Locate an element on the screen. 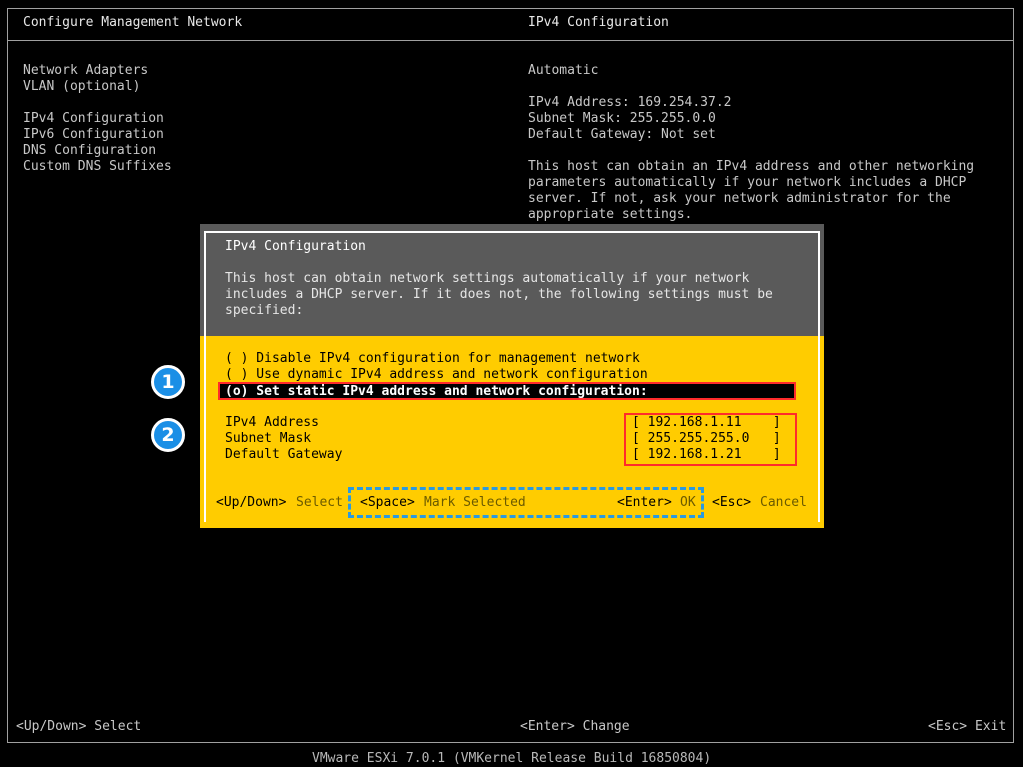  ipv4-address-label: IPv4 Address is located at coordinates (272, 422).